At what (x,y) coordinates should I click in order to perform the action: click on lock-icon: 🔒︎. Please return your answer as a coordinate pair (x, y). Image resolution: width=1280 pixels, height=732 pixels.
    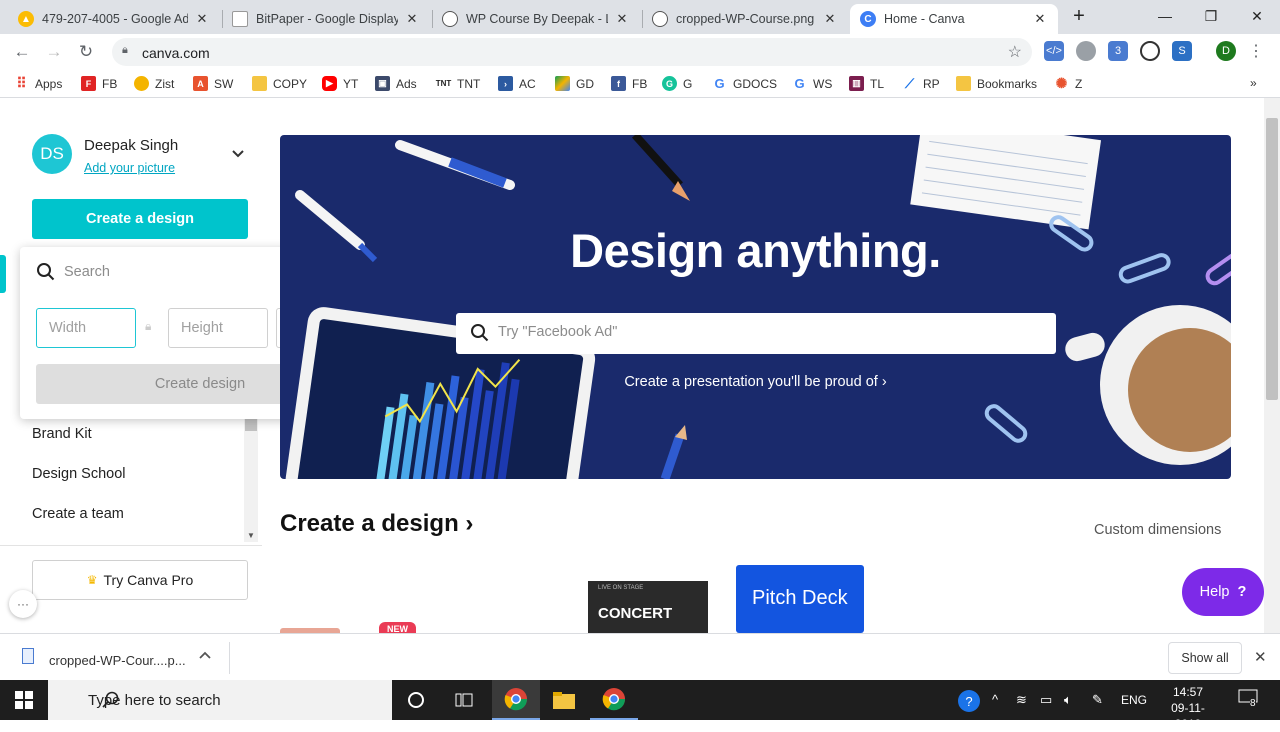
    Looking at the image, I should click on (148, 326).